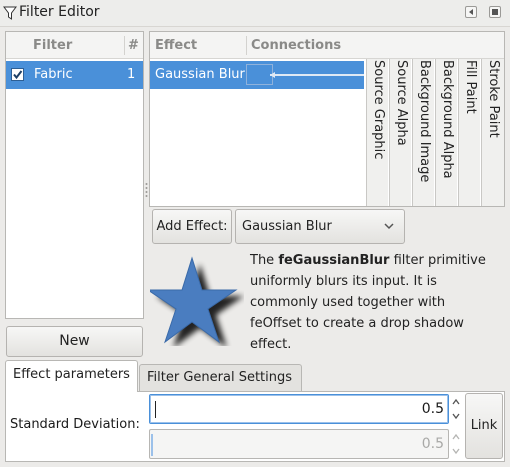 This screenshot has height=467, width=510. I want to click on std-dev-label: Standard Deviation:, so click(75, 424).